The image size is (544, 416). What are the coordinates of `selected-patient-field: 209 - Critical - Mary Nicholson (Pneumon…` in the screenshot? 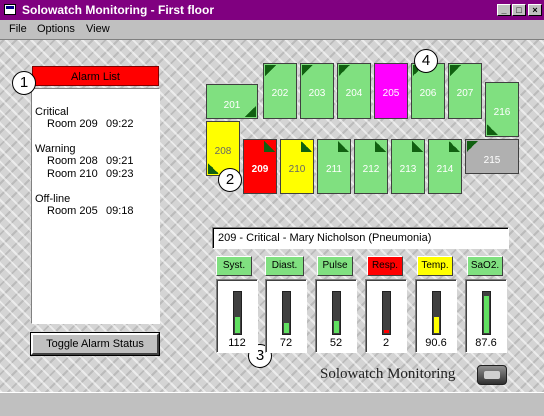 It's located at (360, 238).